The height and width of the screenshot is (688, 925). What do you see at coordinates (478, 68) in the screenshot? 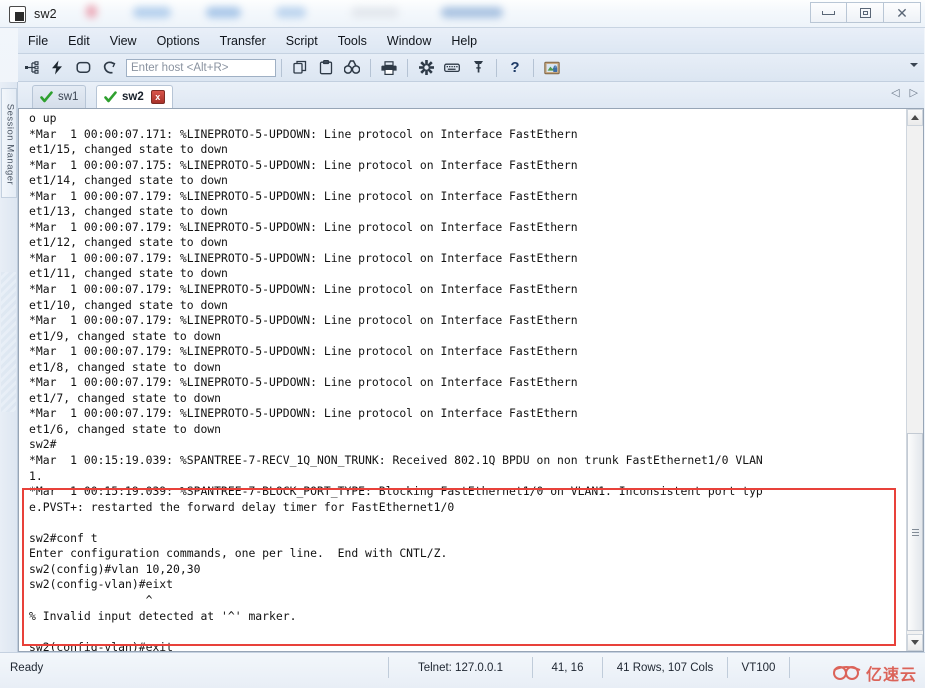
I see `key-icon` at bounding box center [478, 68].